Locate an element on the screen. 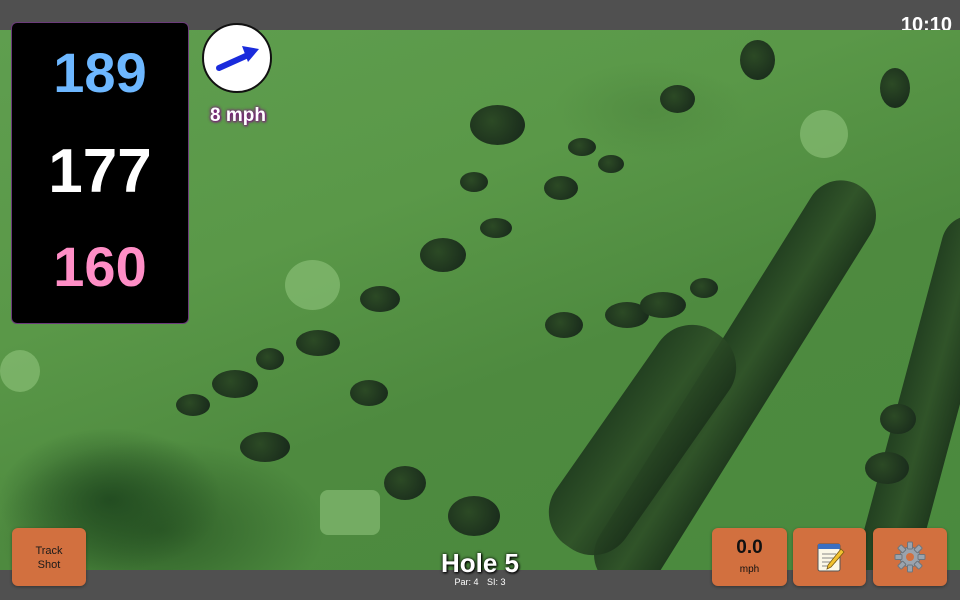 Image resolution: width=960 pixels, height=600 pixels. hole-par: Par: 4 is located at coordinates (466, 582).